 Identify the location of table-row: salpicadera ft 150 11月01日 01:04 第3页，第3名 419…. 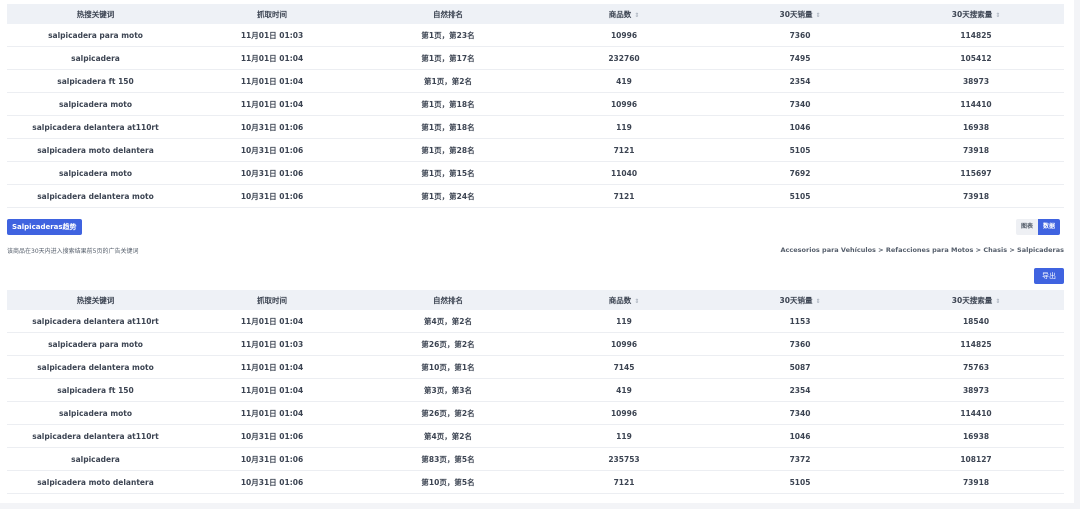
(535, 390).